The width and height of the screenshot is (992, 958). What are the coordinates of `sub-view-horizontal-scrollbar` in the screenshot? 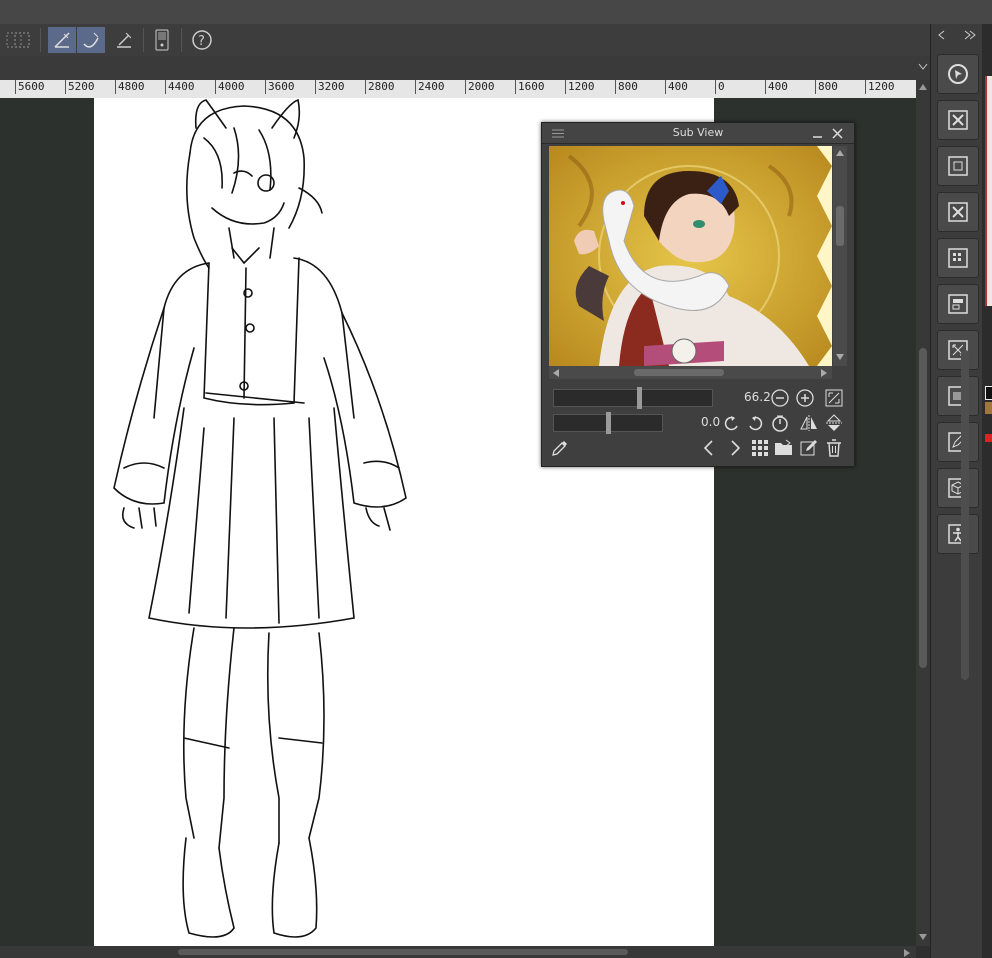 It's located at (690, 372).